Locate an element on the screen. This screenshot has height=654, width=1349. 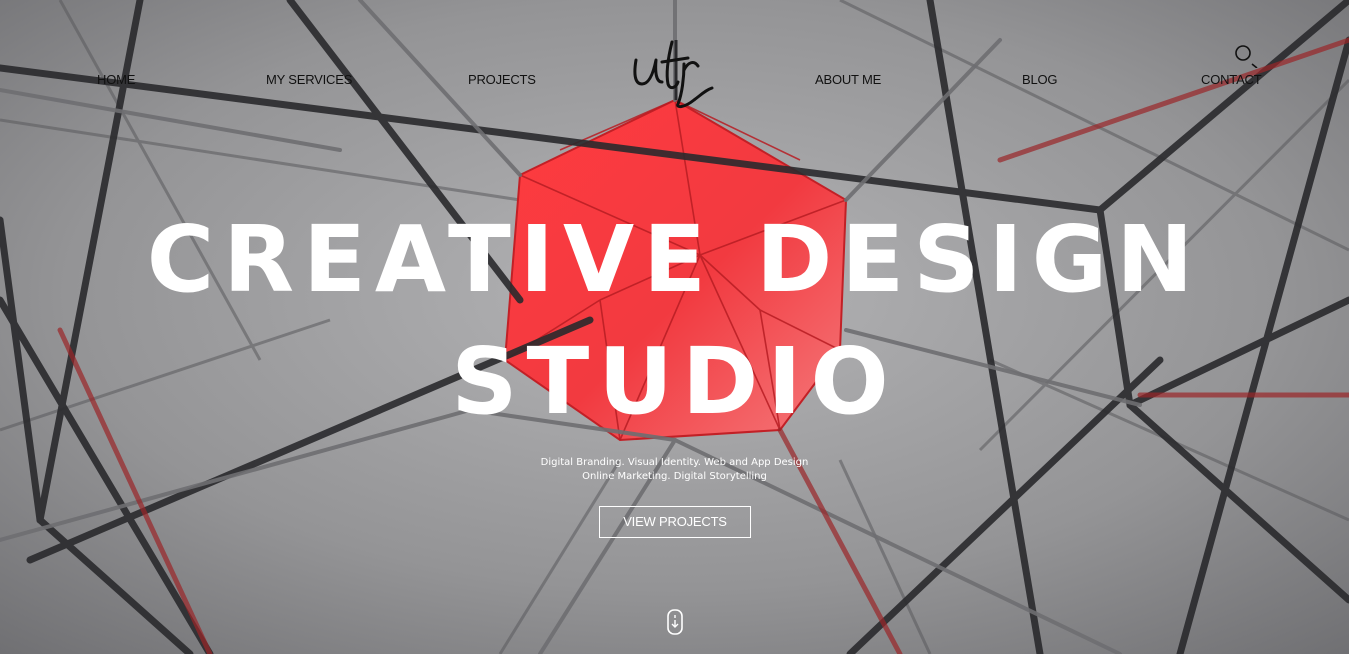
search-icon is located at coordinates (1246, 56).